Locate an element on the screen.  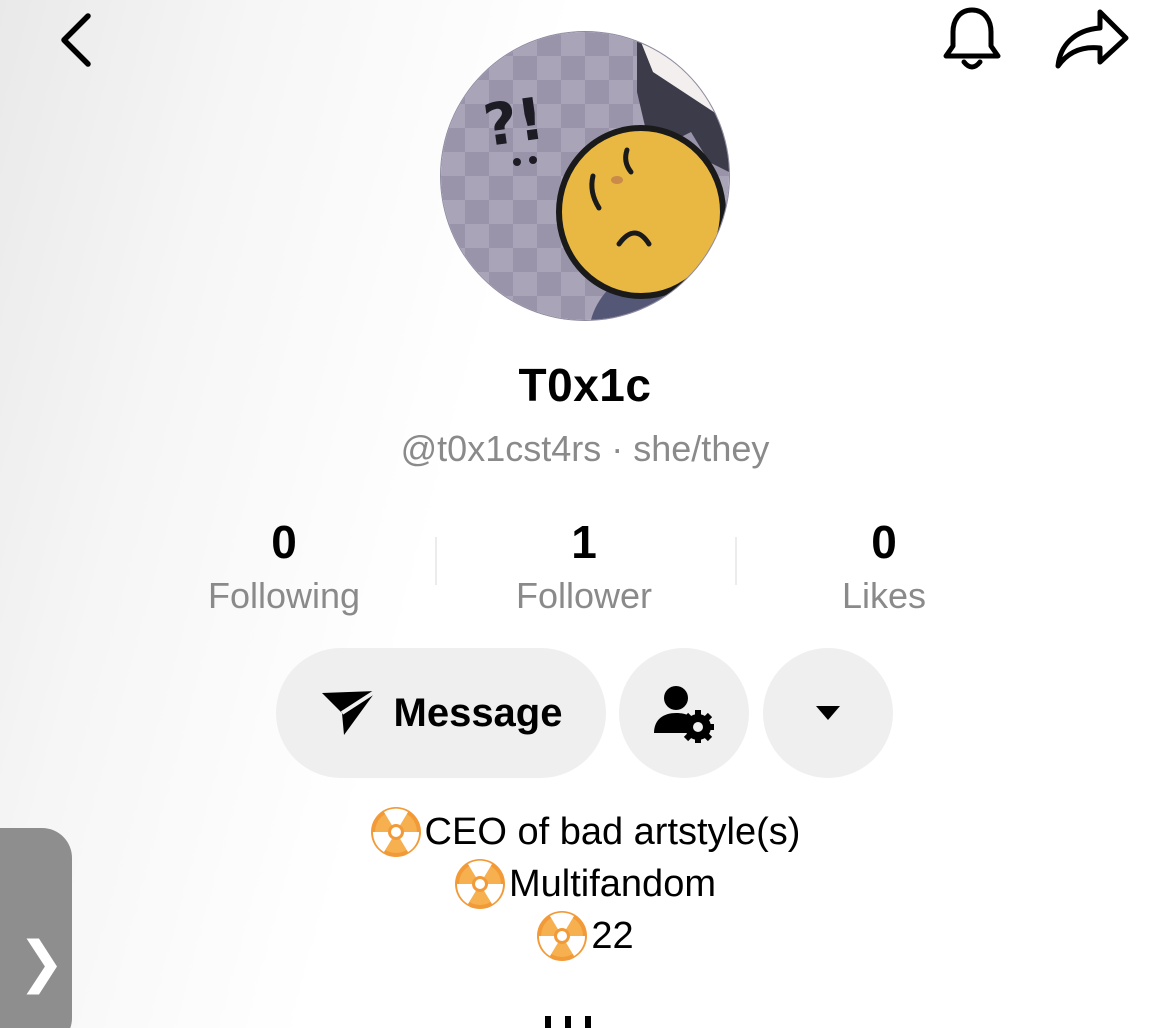
chevron-left-icon is located at coordinates (76, 40).